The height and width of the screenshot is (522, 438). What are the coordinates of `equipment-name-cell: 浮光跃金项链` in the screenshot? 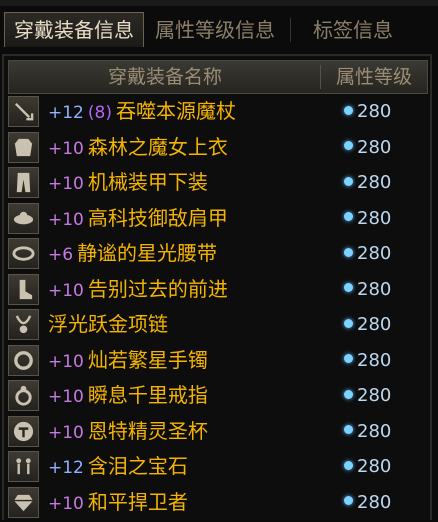 It's located at (108, 324).